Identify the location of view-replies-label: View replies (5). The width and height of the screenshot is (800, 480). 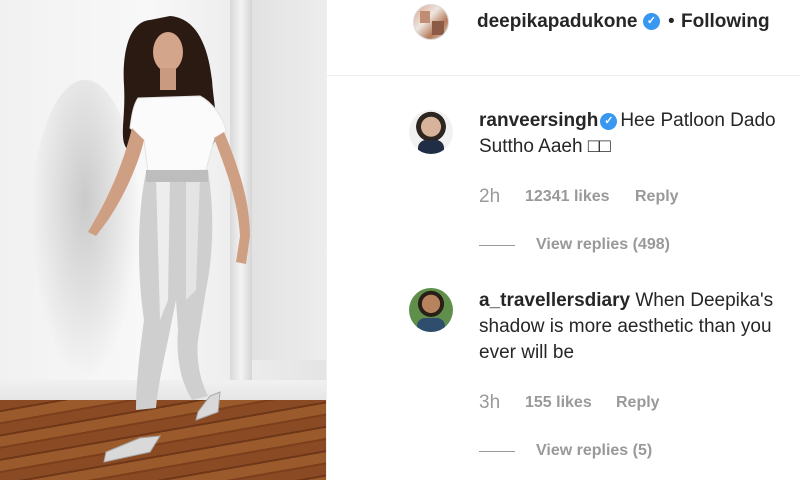
(594, 451).